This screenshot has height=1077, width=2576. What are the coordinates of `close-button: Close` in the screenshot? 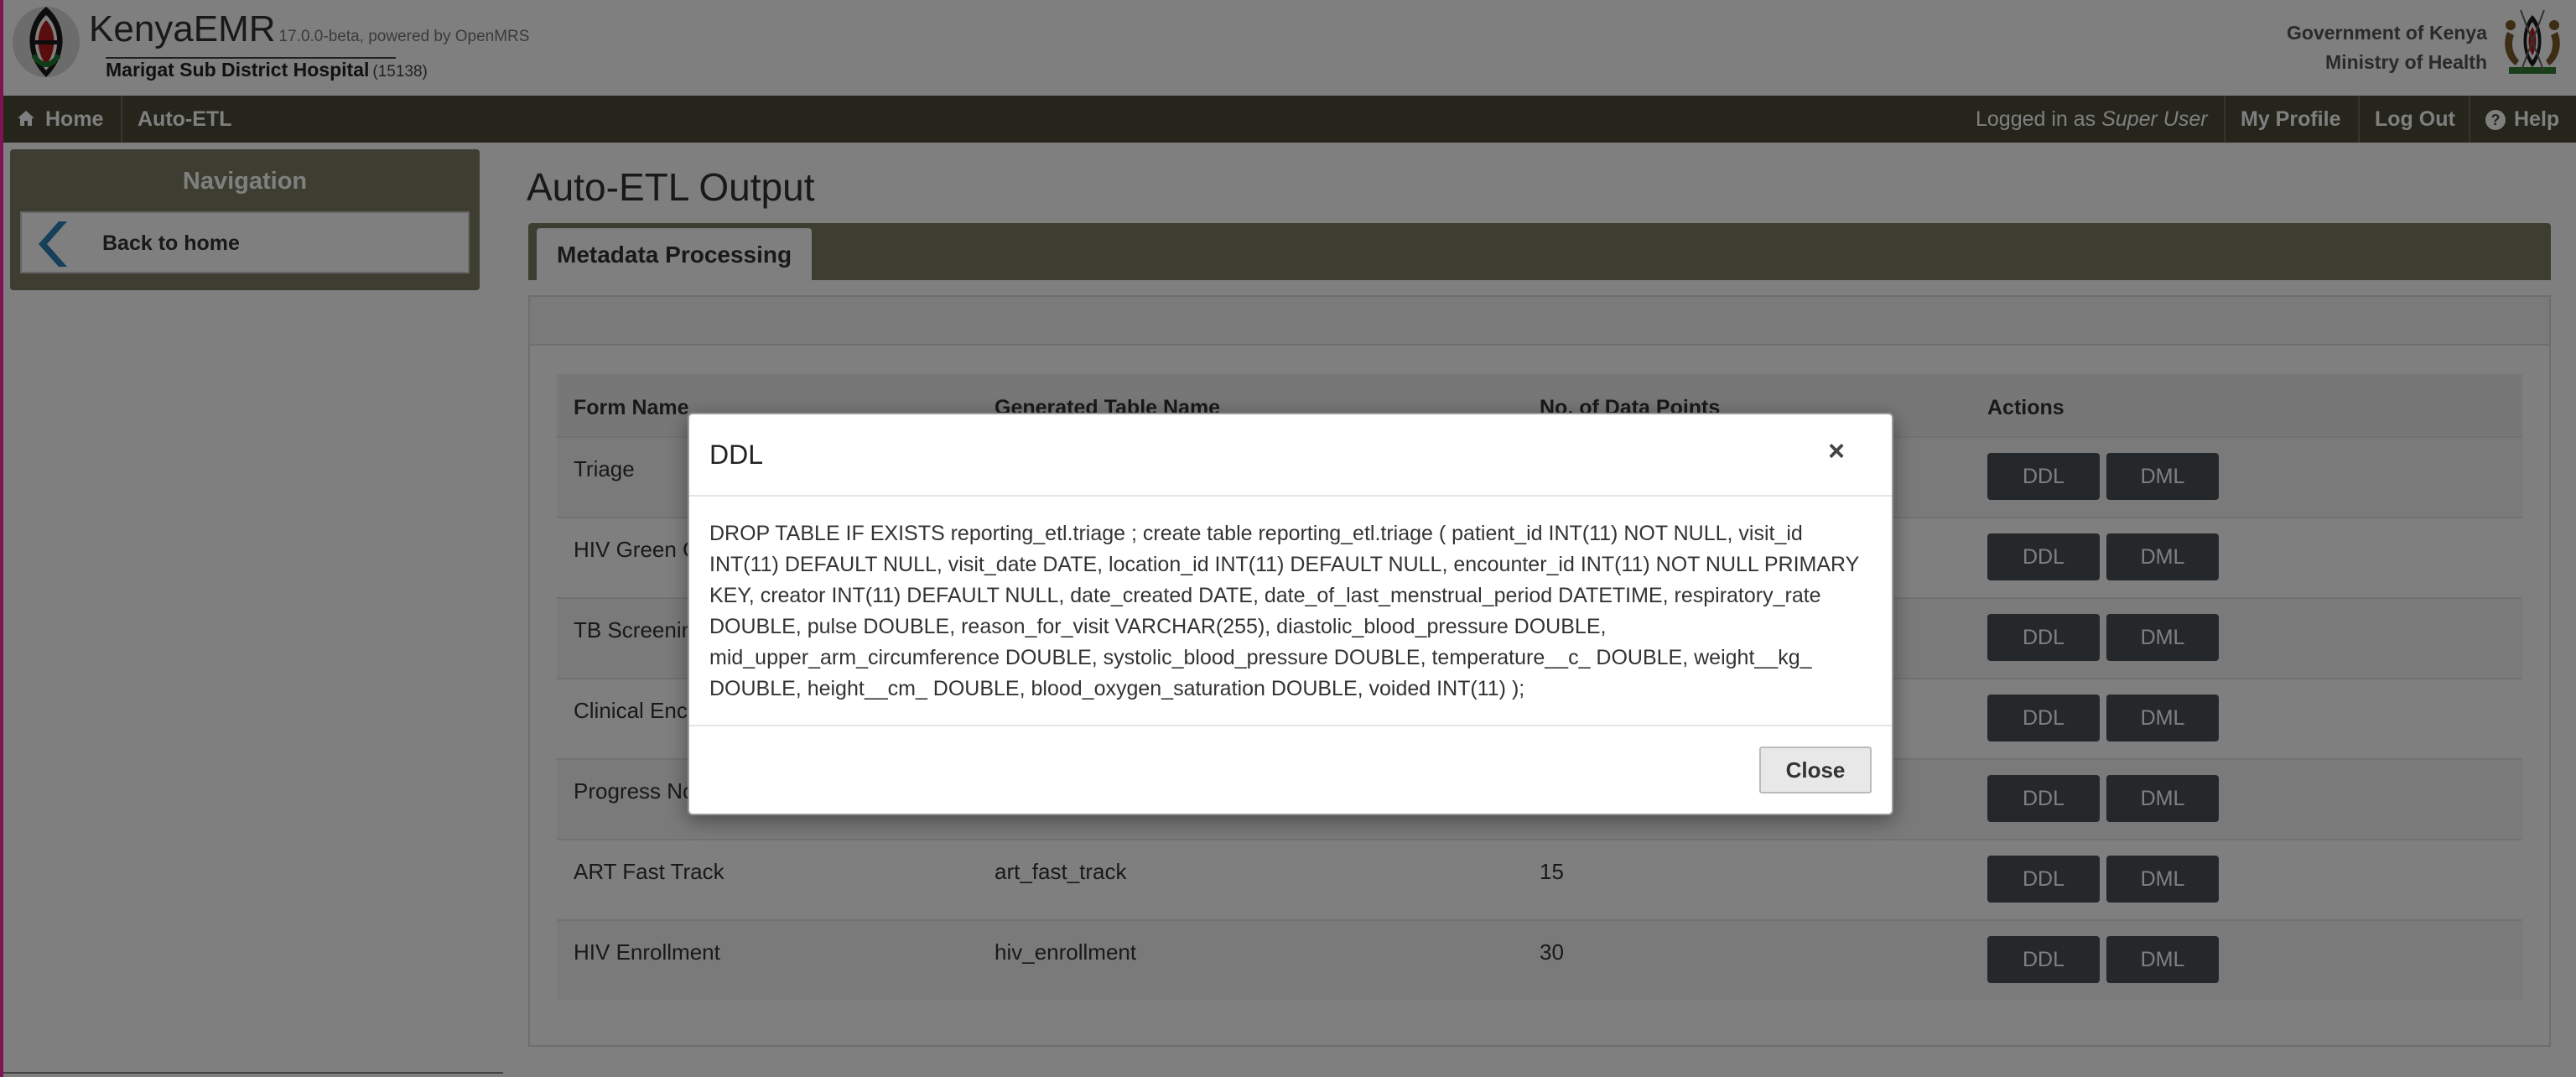 It's located at (1816, 770).